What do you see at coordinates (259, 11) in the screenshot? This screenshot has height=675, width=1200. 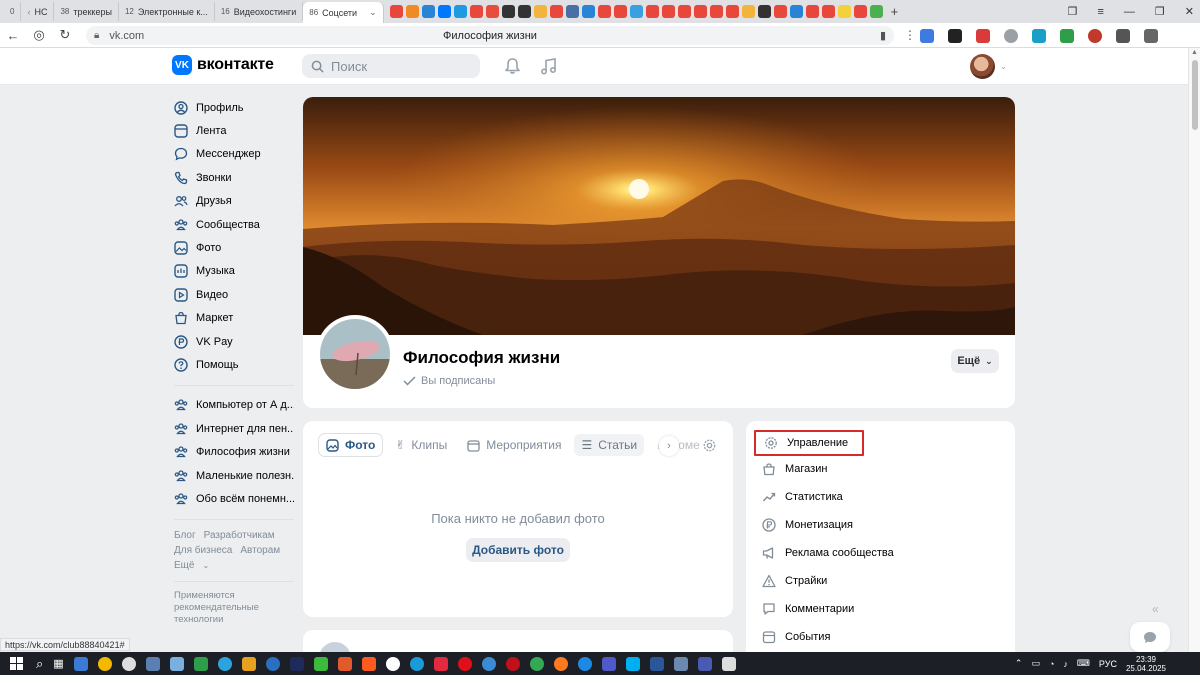 I see `browser-tab: 16 Видеохостинги` at bounding box center [259, 11].